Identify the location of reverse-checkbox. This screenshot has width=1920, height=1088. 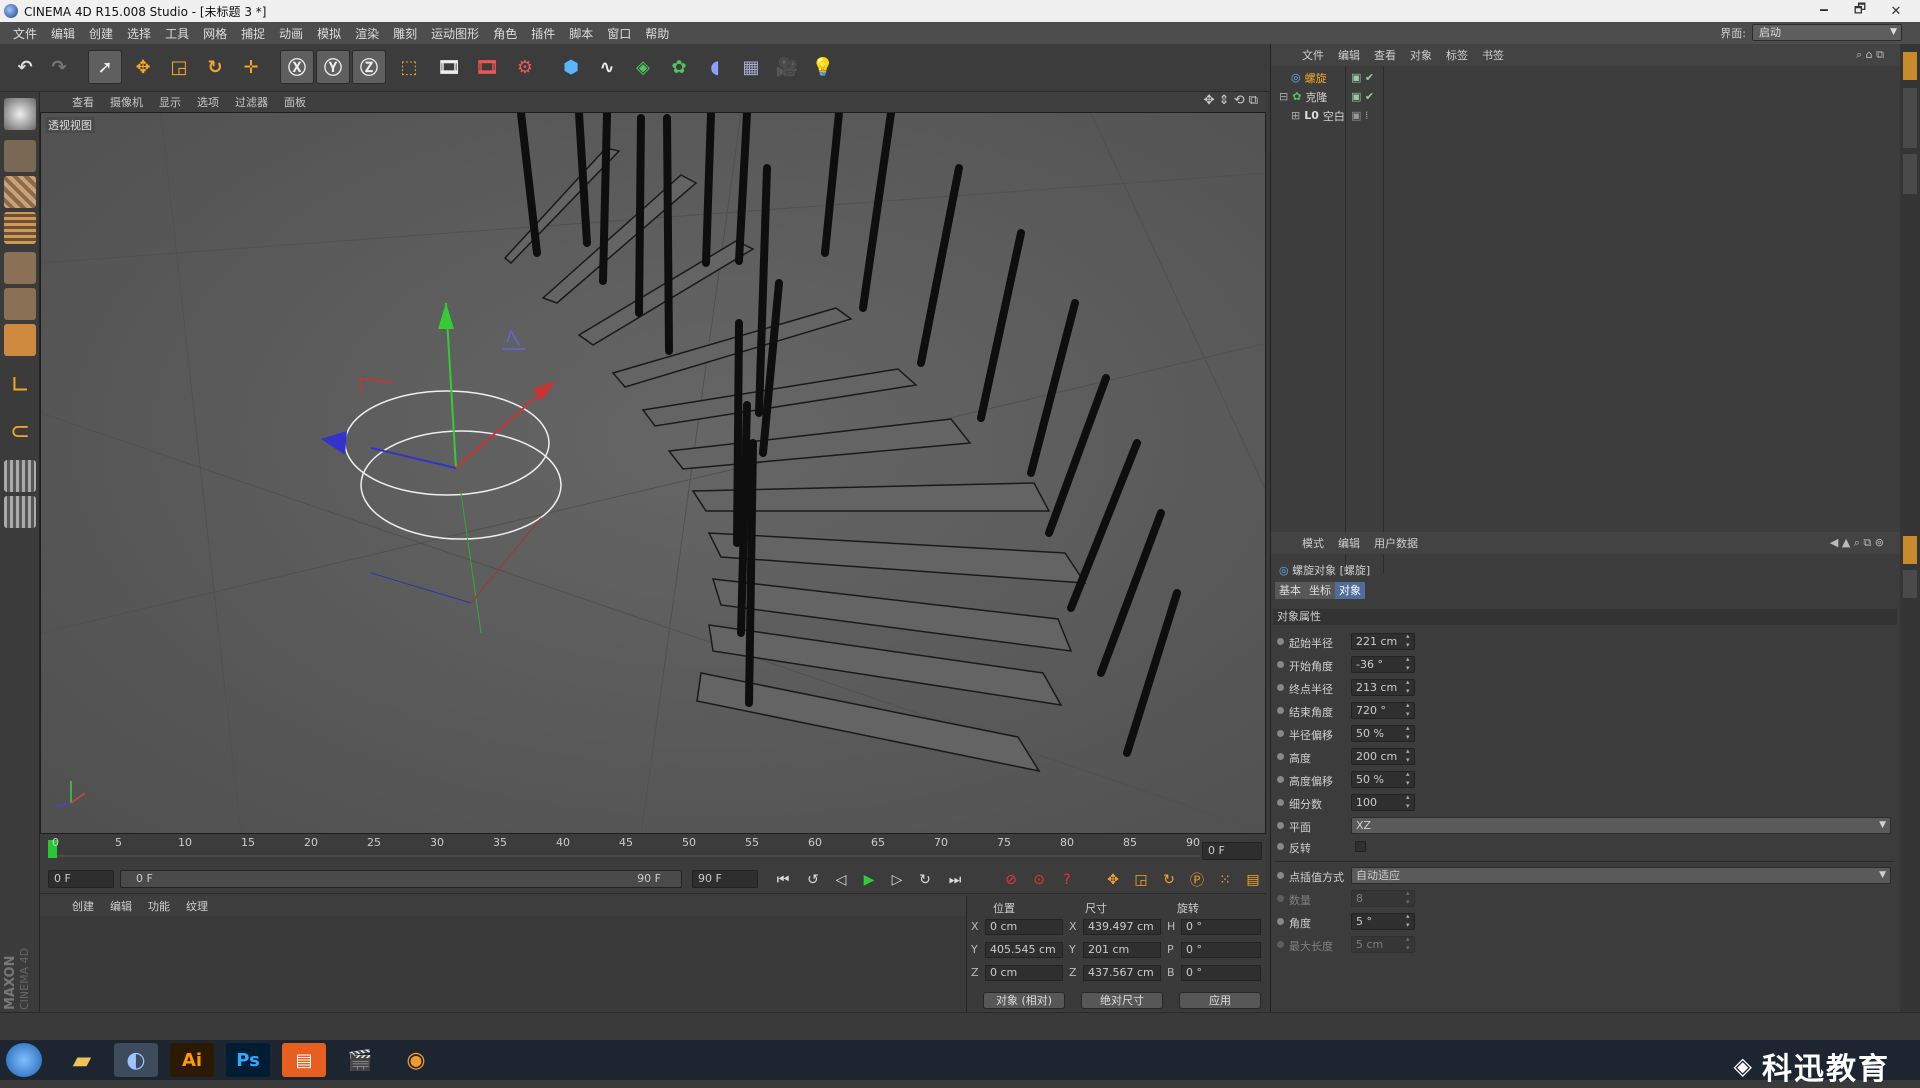
(1360, 846).